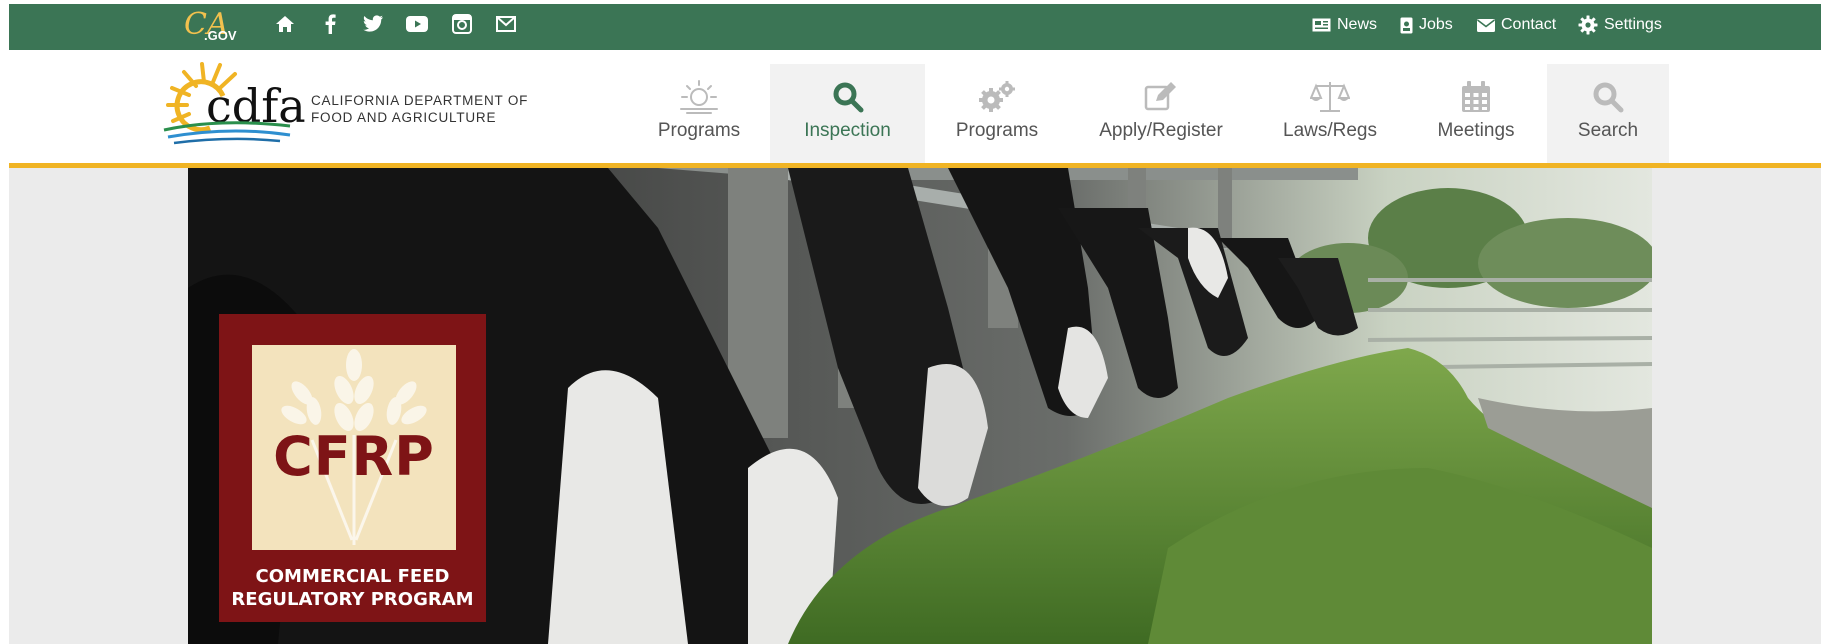 This screenshot has height=644, width=1821. Describe the element at coordinates (1357, 24) in the screenshot. I see `news-link-label: News` at that location.